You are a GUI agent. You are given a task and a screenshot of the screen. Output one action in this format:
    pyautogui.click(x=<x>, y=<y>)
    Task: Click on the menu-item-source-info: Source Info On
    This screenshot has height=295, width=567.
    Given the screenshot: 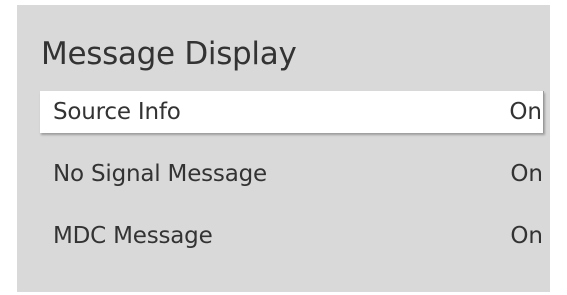 What is the action you would take?
    pyautogui.click(x=292, y=112)
    